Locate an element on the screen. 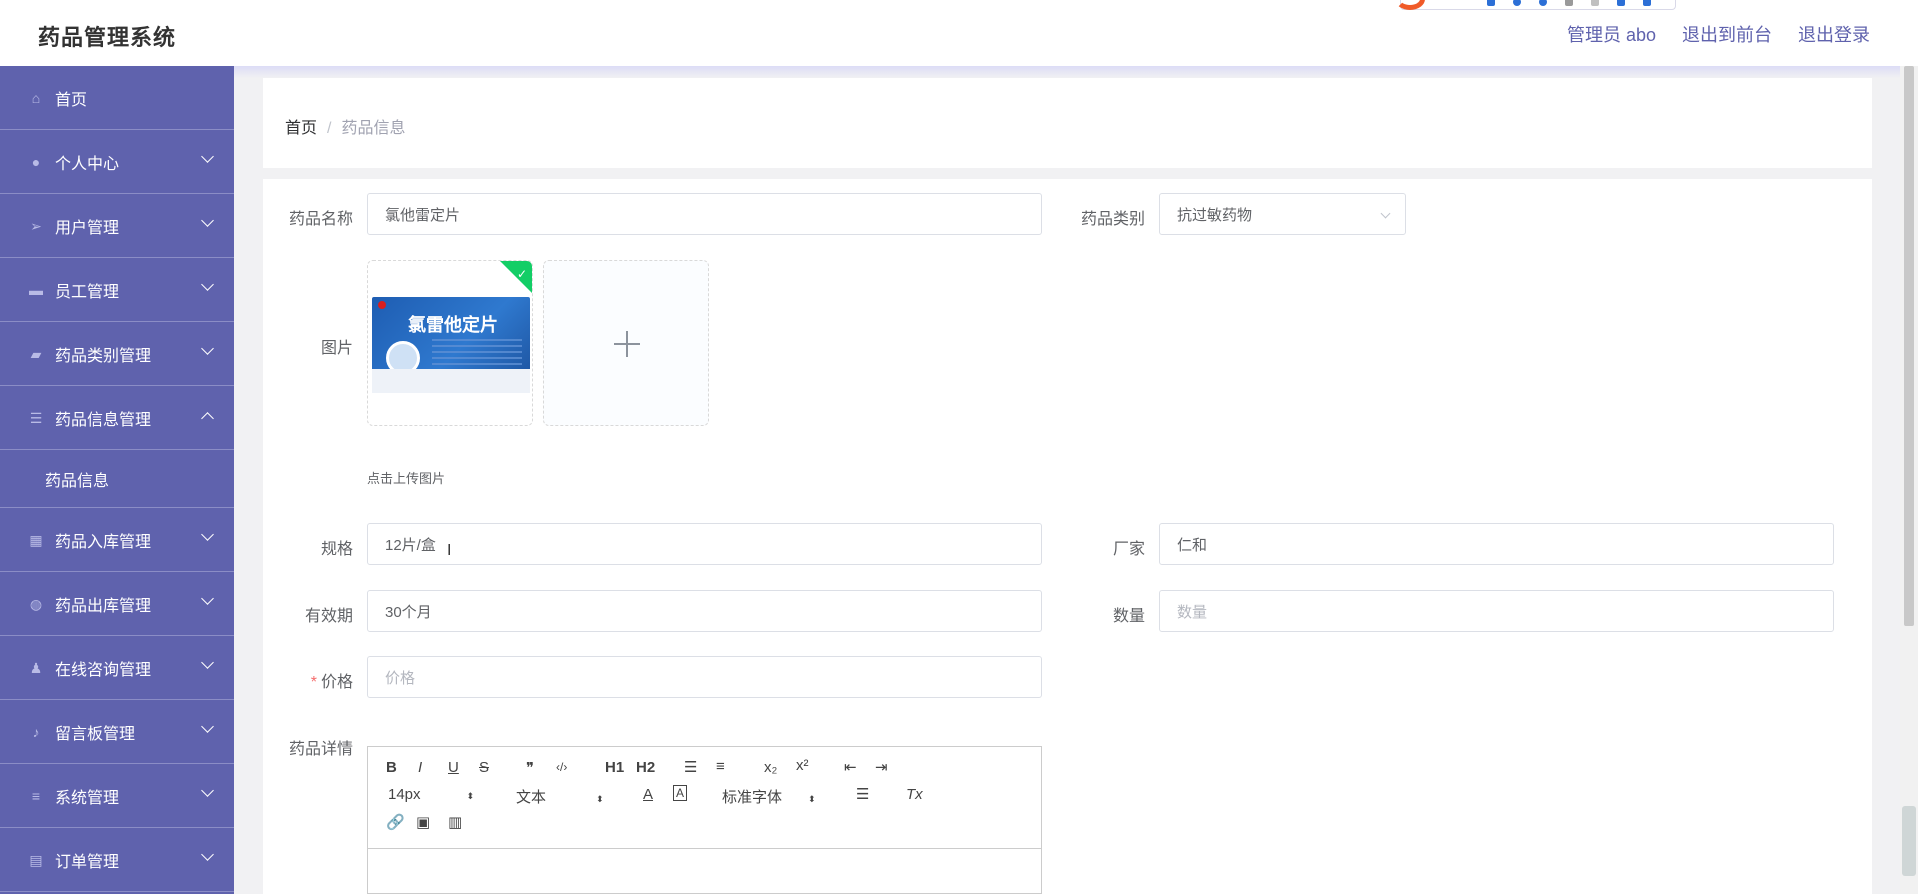 Image resolution: width=1918 pixels, height=894 pixels. plus-icon is located at coordinates (627, 344).